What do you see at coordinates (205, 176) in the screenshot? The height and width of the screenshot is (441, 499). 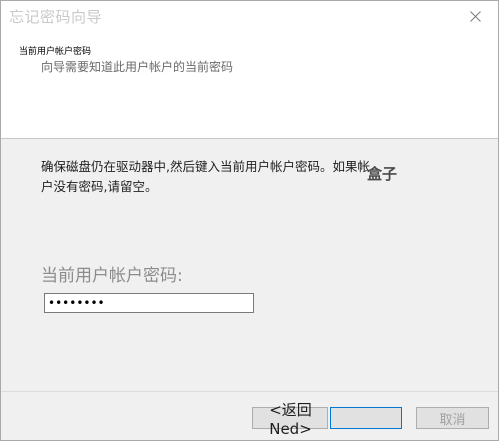 I see `instructions-text: 确保磁盘仍在驱动器中,然后键入当前用户帐户密码。如果帐户没有密码,请留空。` at bounding box center [205, 176].